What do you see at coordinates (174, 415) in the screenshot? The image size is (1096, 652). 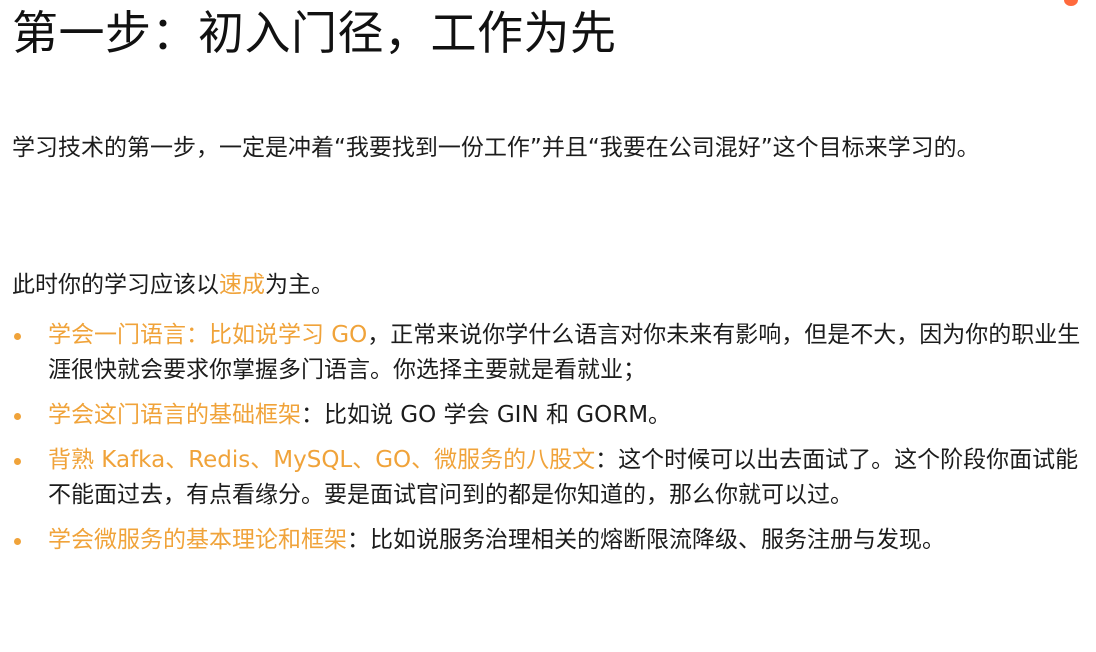 I see `list-item-lead: 学会这门语言的基础框架` at bounding box center [174, 415].